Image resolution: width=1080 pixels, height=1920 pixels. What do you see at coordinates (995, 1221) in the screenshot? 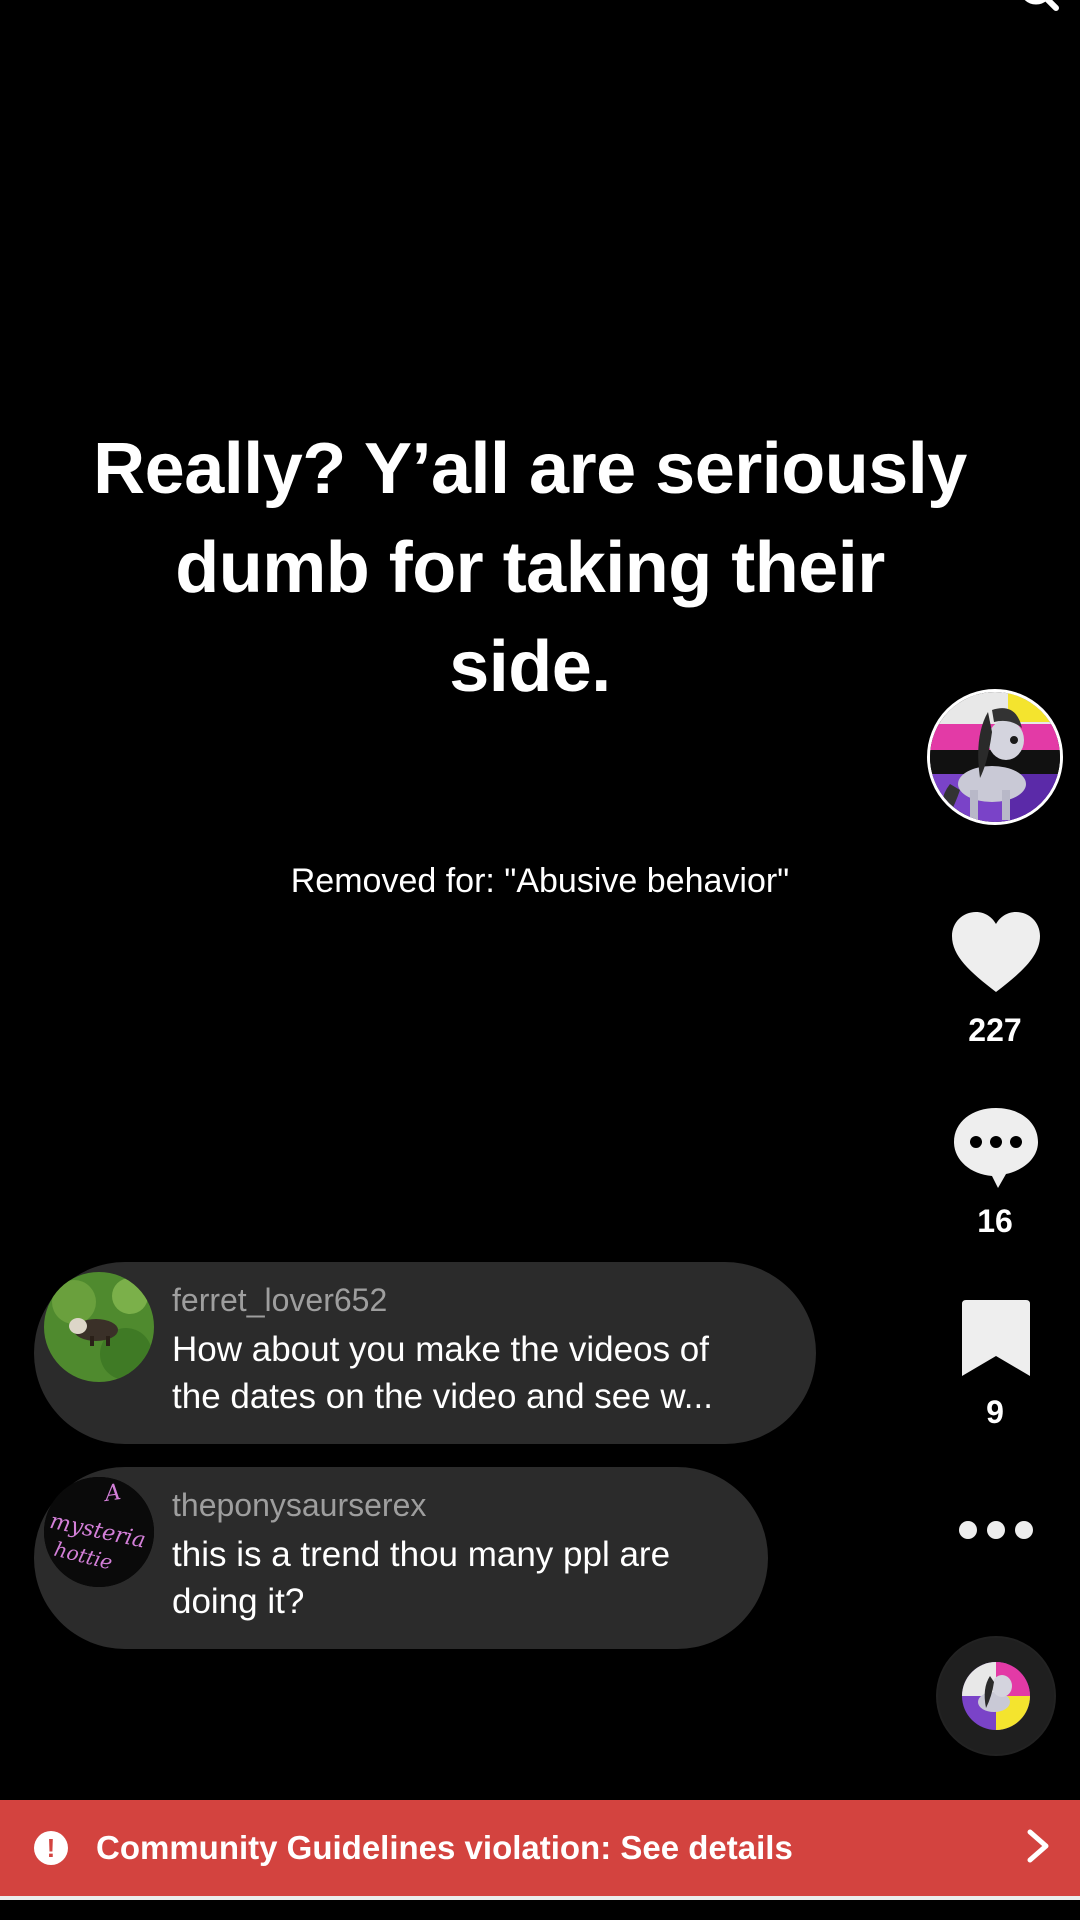
I see `comment-count: 16` at bounding box center [995, 1221].